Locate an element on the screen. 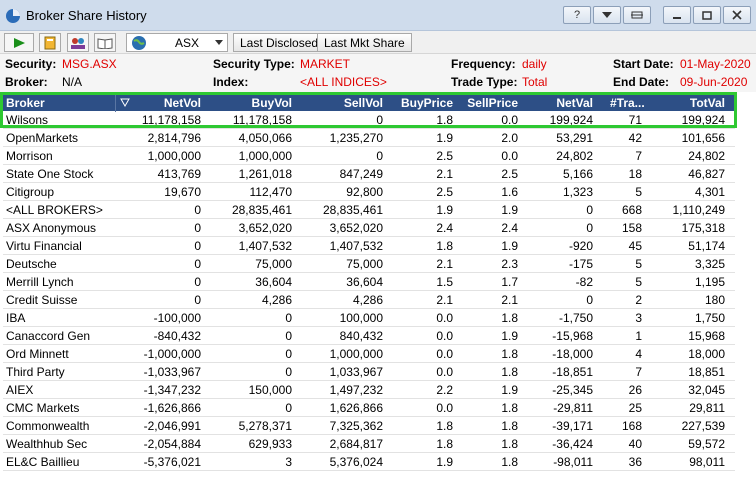 Image resolution: width=756 pixels, height=485 pixels. col-header-buyvol: BuyVol is located at coordinates (272, 103).